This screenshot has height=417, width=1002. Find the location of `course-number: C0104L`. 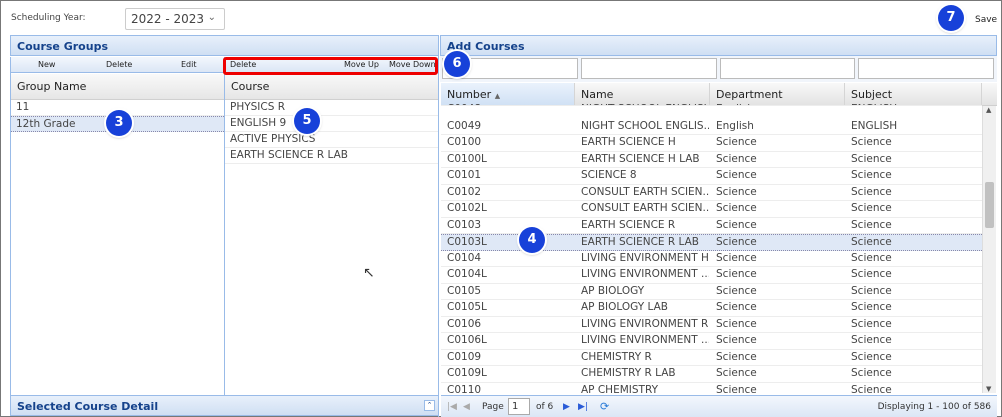

course-number: C0104L is located at coordinates (467, 274).